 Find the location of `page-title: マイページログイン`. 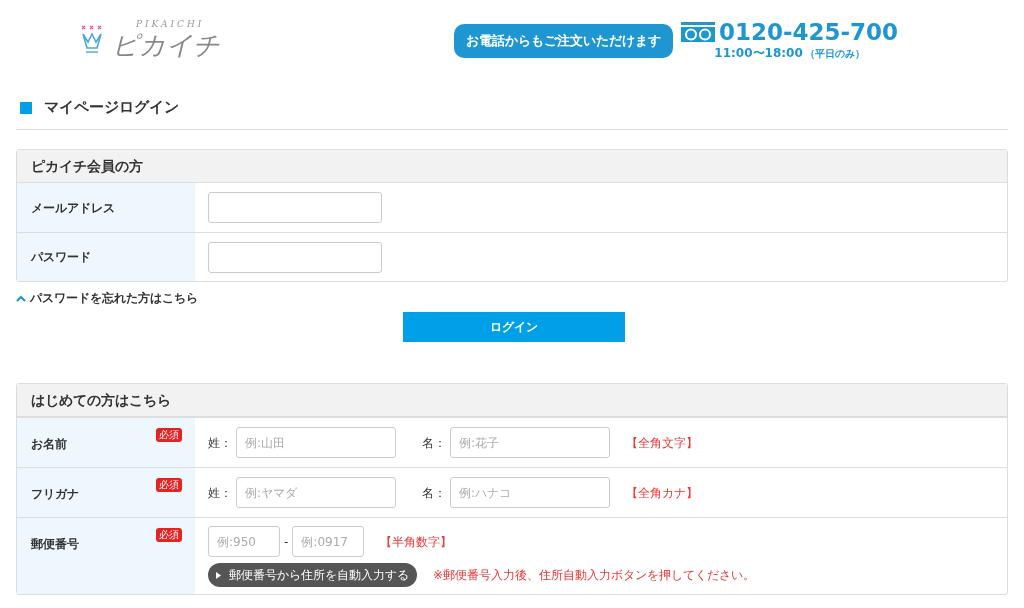

page-title: マイページログイン is located at coordinates (111, 108).